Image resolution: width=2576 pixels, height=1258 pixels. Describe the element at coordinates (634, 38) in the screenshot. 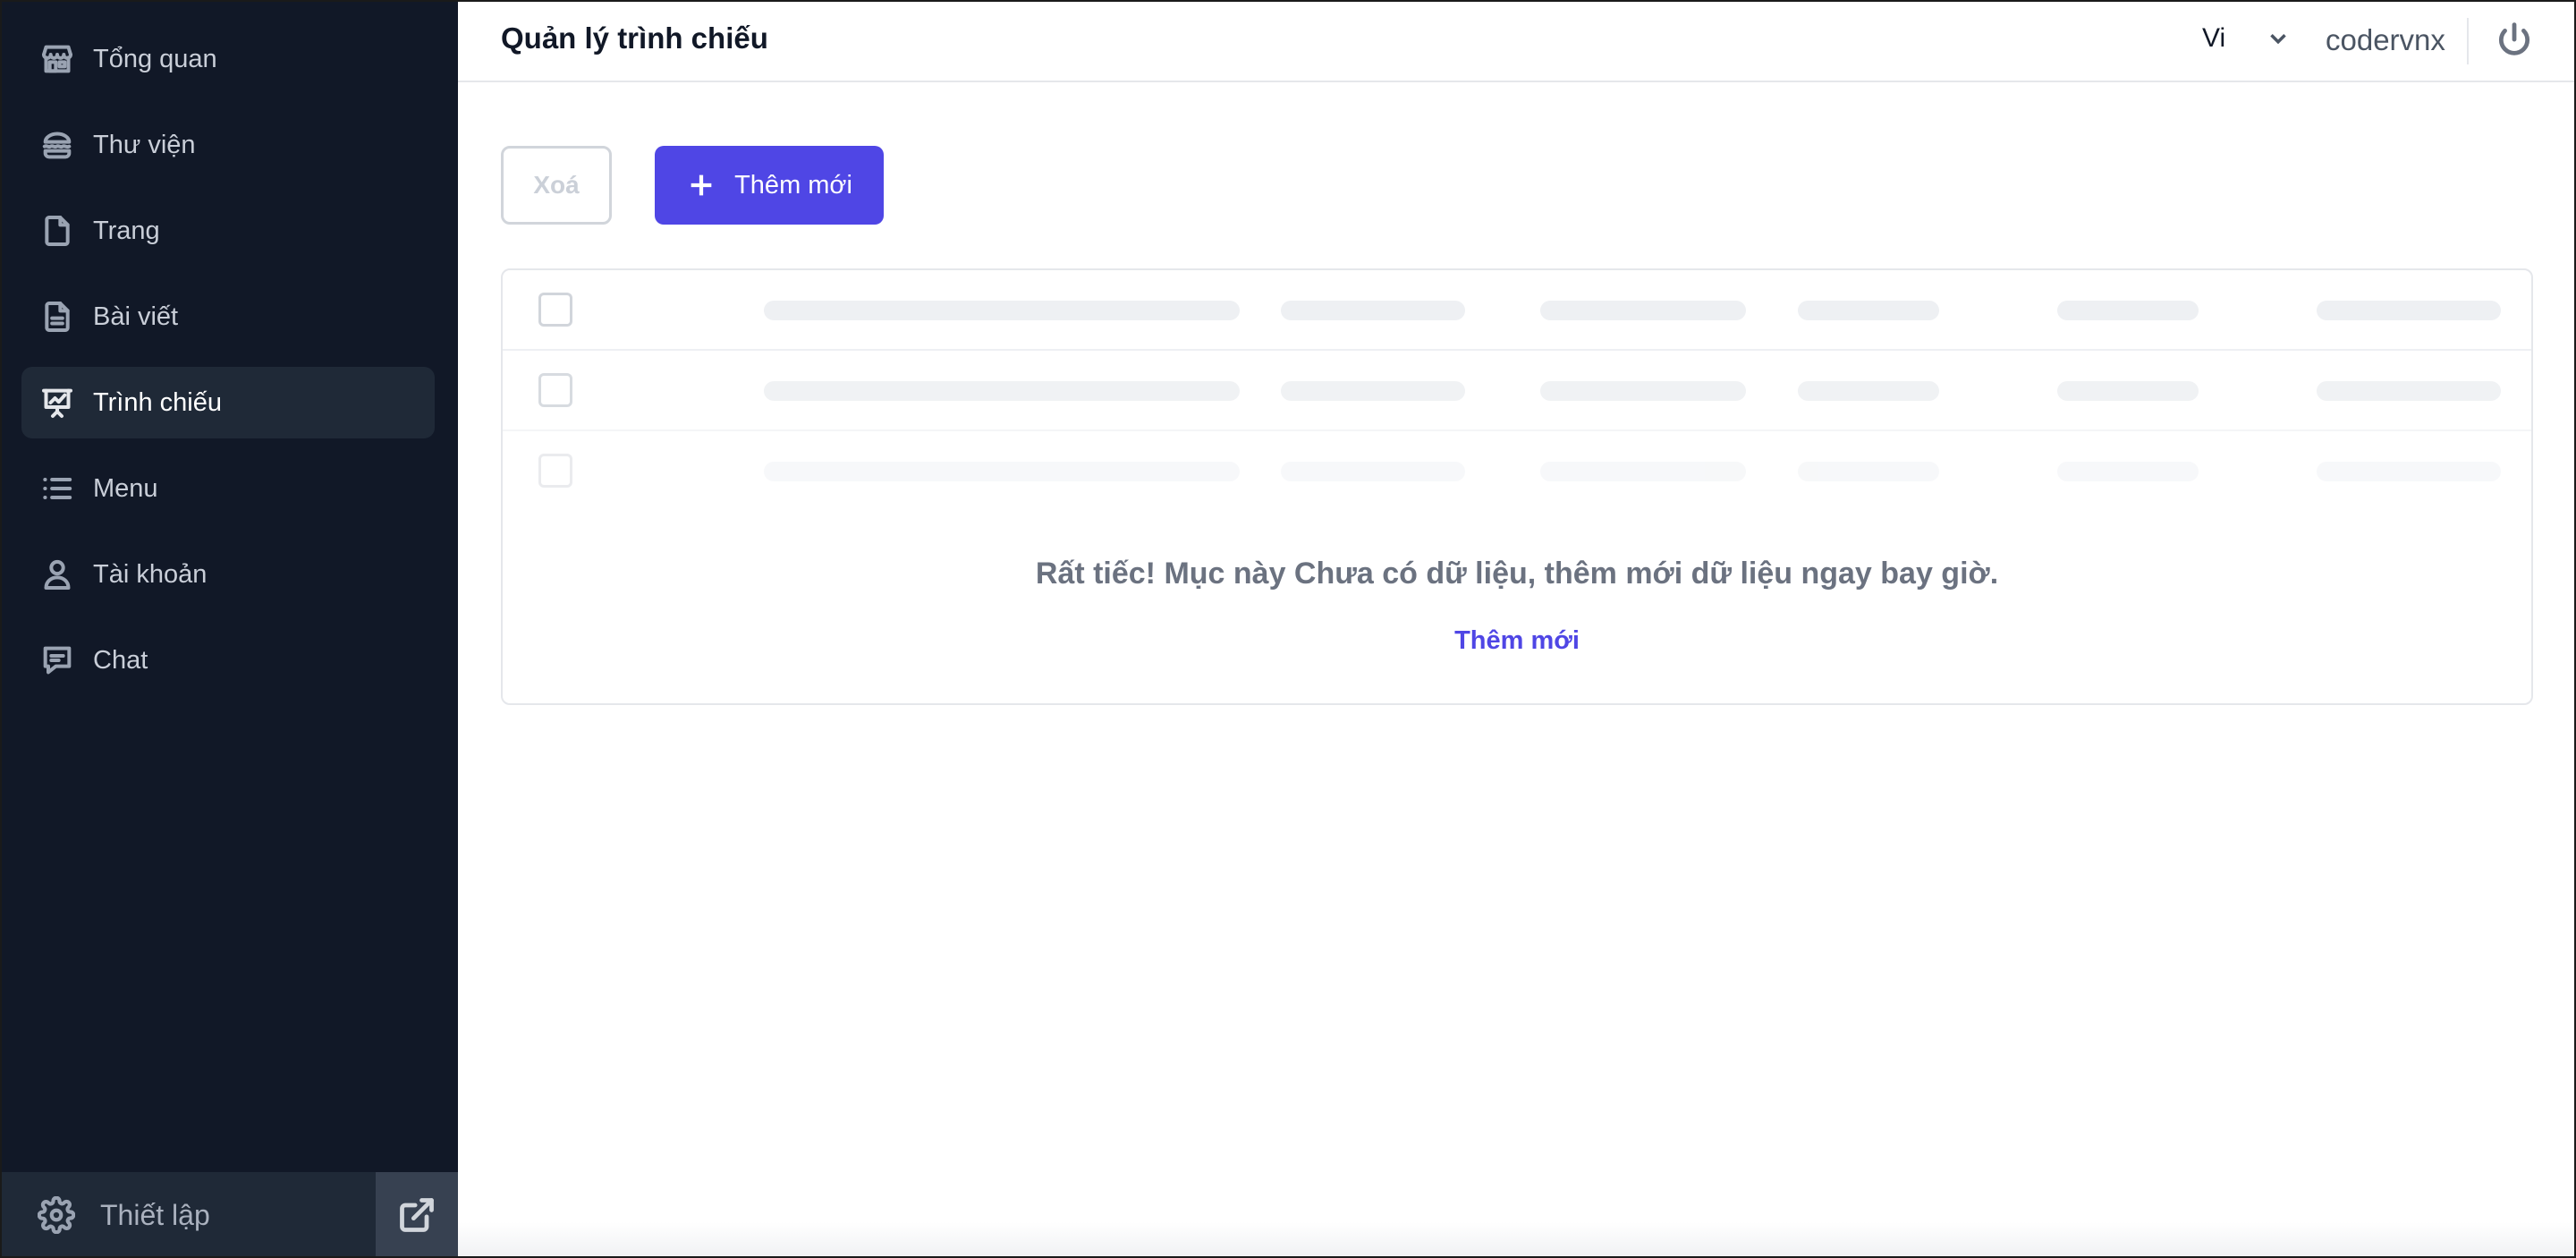

I see `page-title: Quản lý trình chiếu` at that location.